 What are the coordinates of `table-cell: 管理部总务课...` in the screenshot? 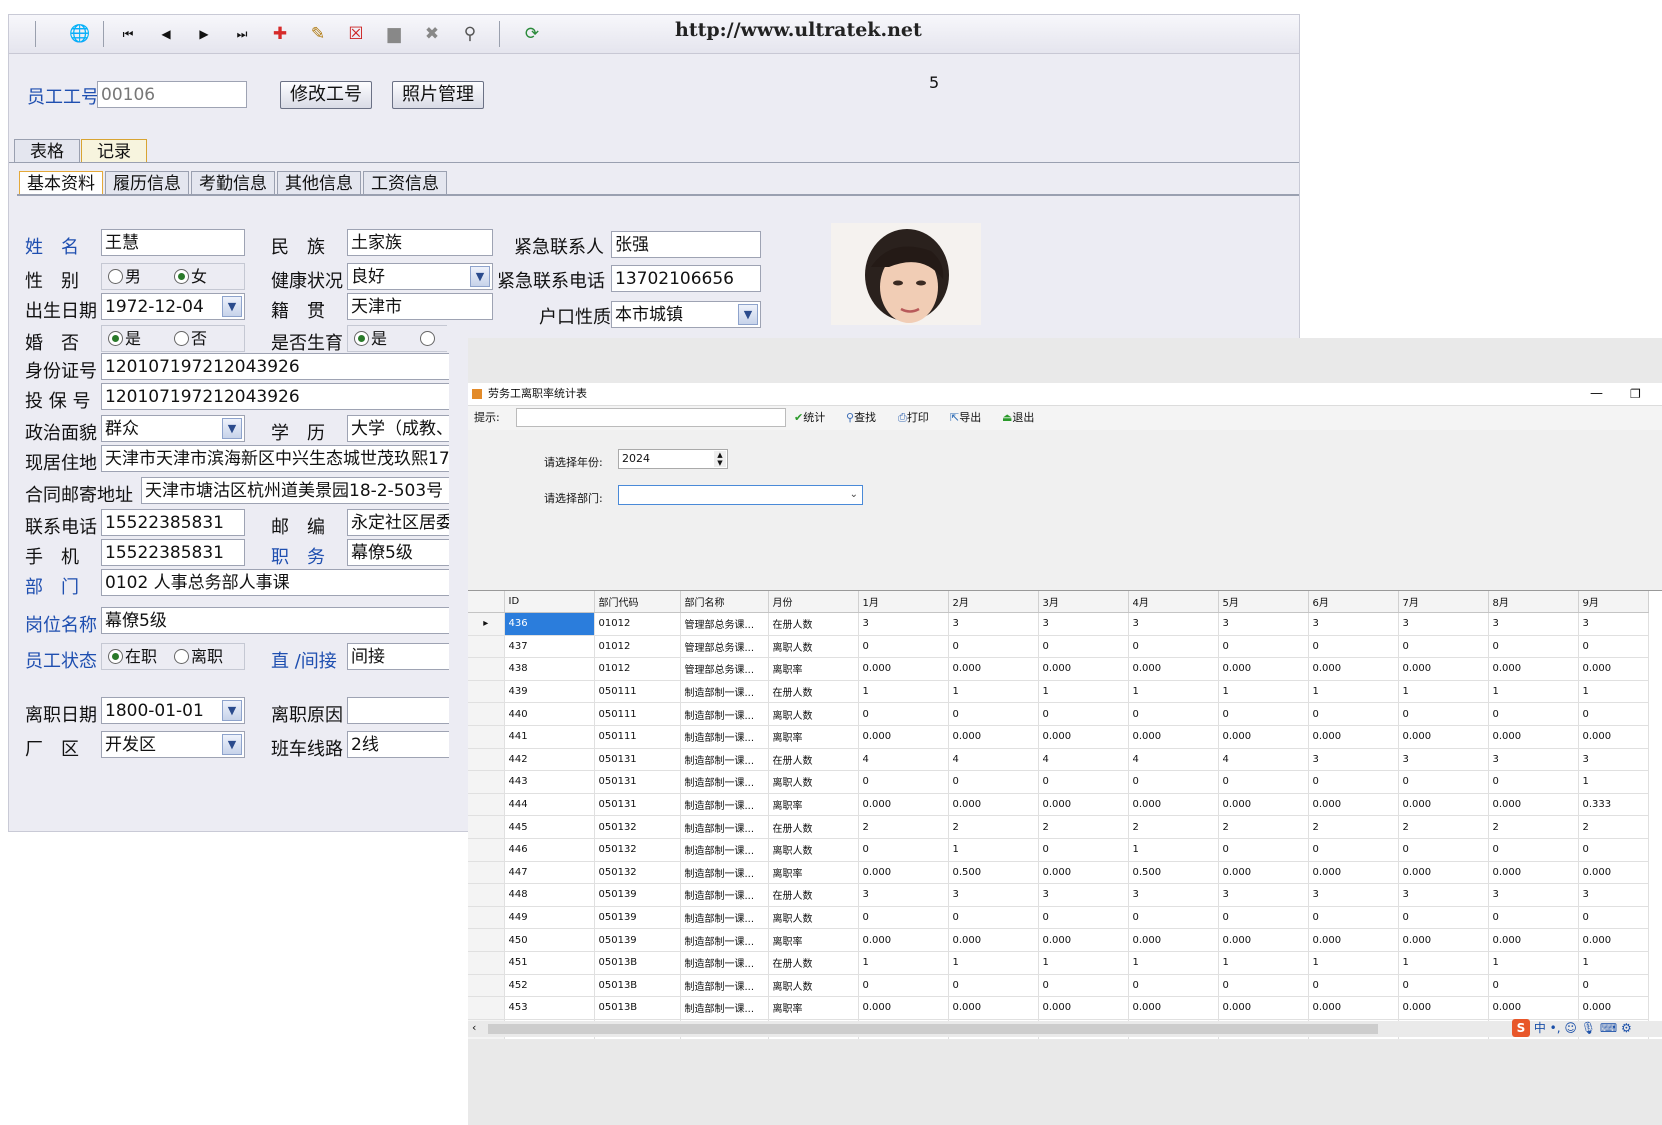 It's located at (724, 624).